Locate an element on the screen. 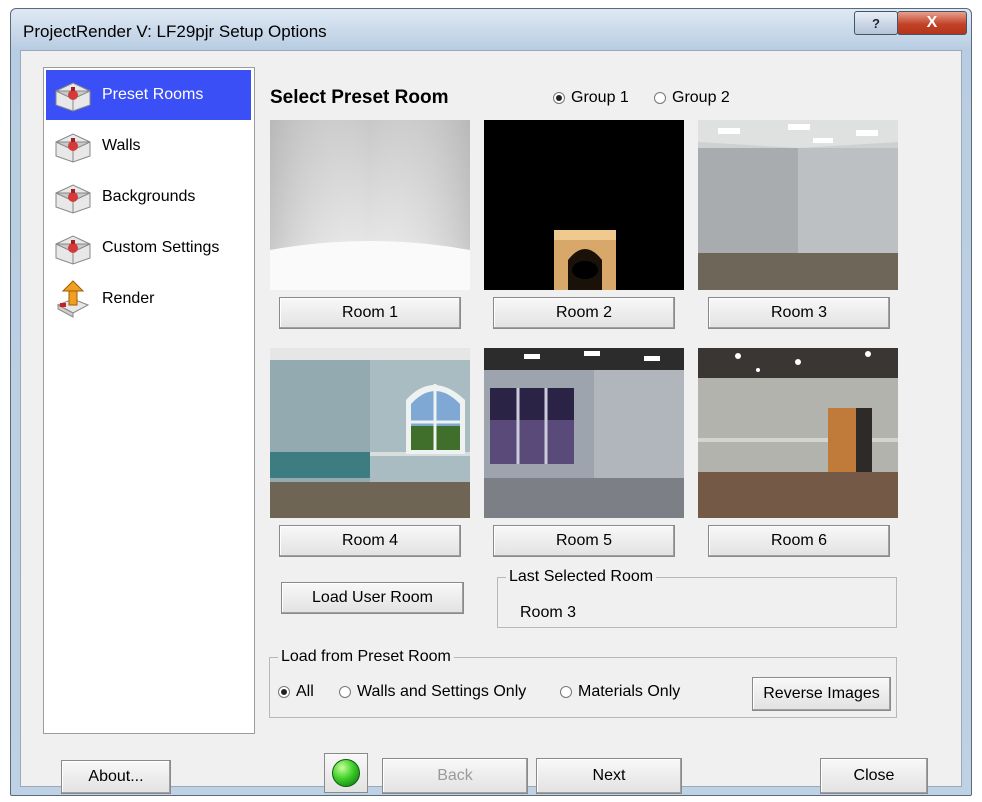 This screenshot has width=982, height=802. green-light-icon is located at coordinates (346, 773).